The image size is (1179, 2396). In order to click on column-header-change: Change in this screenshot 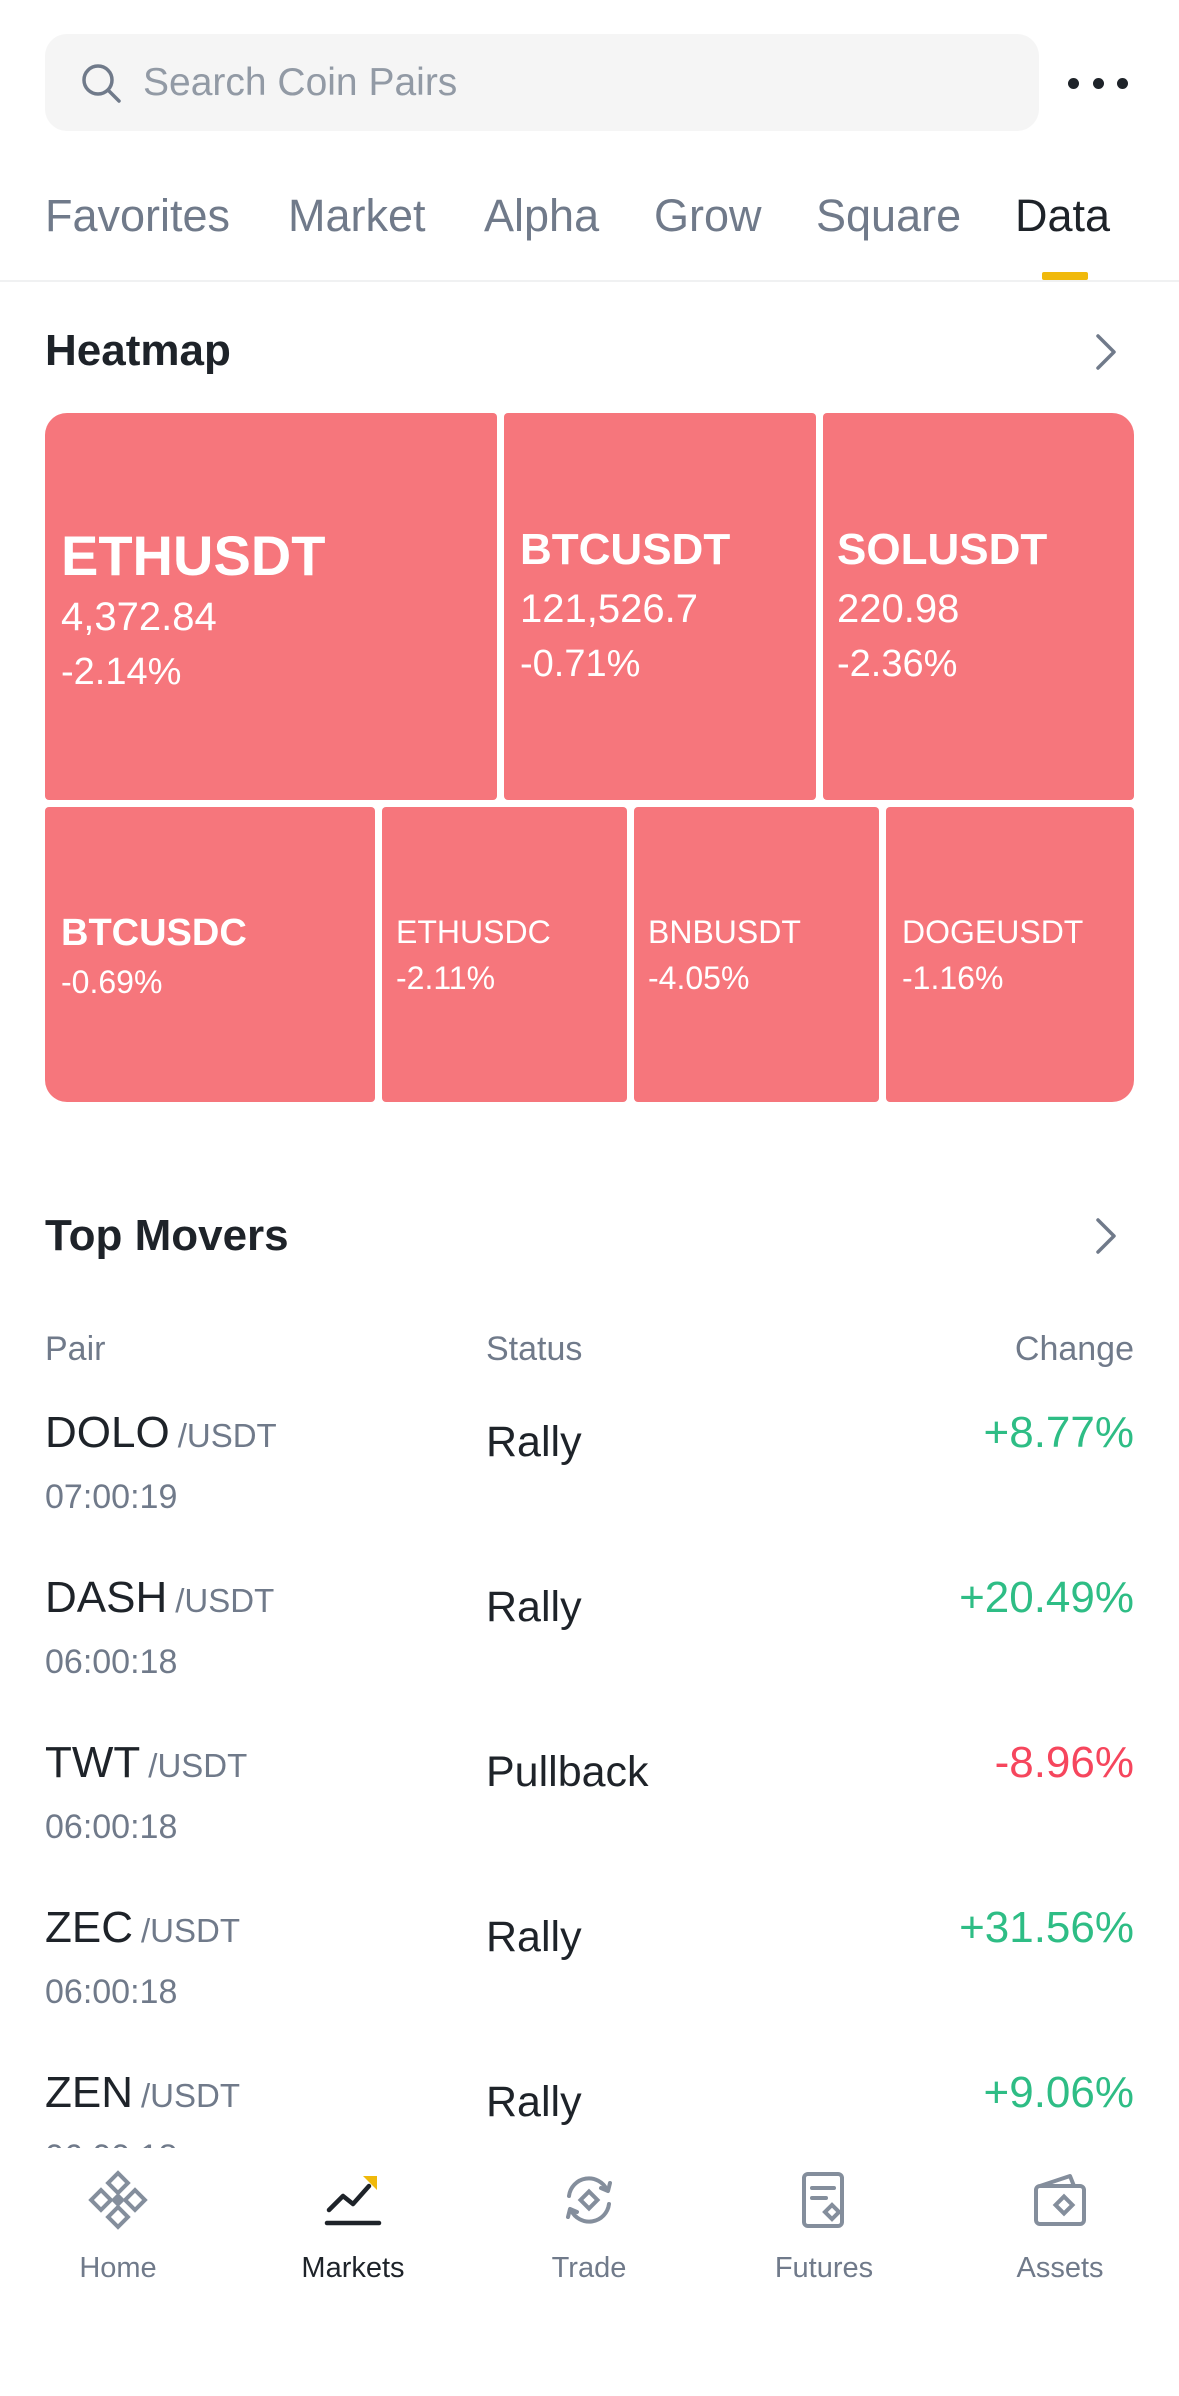, I will do `click(1074, 1349)`.